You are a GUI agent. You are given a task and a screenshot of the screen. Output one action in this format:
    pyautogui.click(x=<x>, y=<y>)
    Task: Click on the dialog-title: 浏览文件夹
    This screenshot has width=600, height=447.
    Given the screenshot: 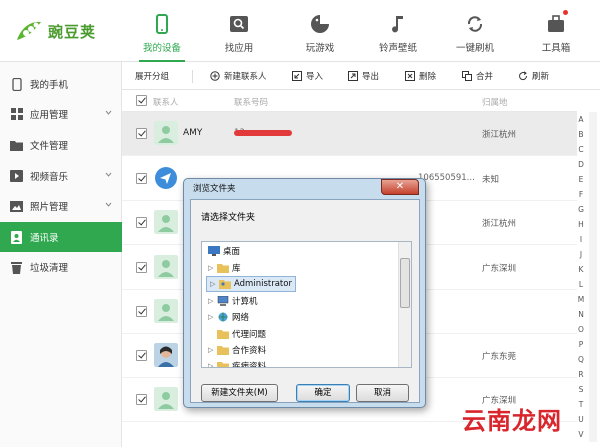 What is the action you would take?
    pyautogui.click(x=214, y=189)
    